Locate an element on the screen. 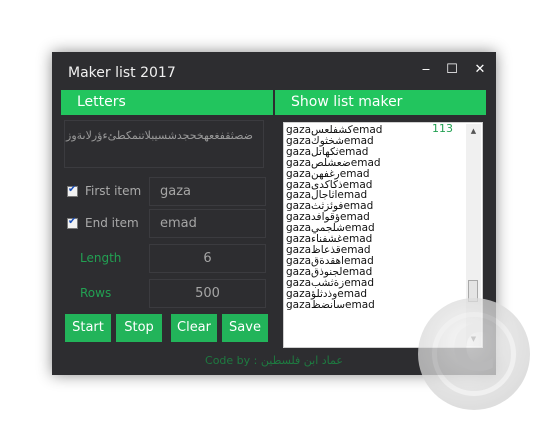 This screenshot has width=548, height=428. start-button: Start is located at coordinates (88, 328).